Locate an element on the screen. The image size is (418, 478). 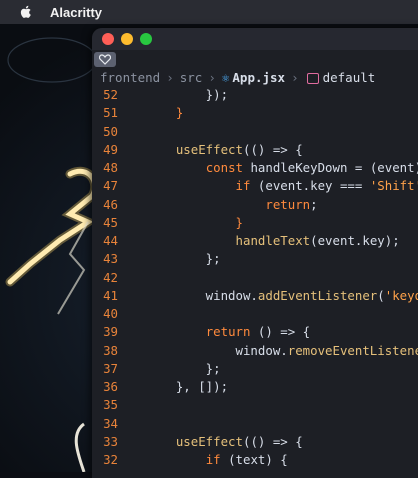
code-text: }, []); is located at coordinates (187, 387).